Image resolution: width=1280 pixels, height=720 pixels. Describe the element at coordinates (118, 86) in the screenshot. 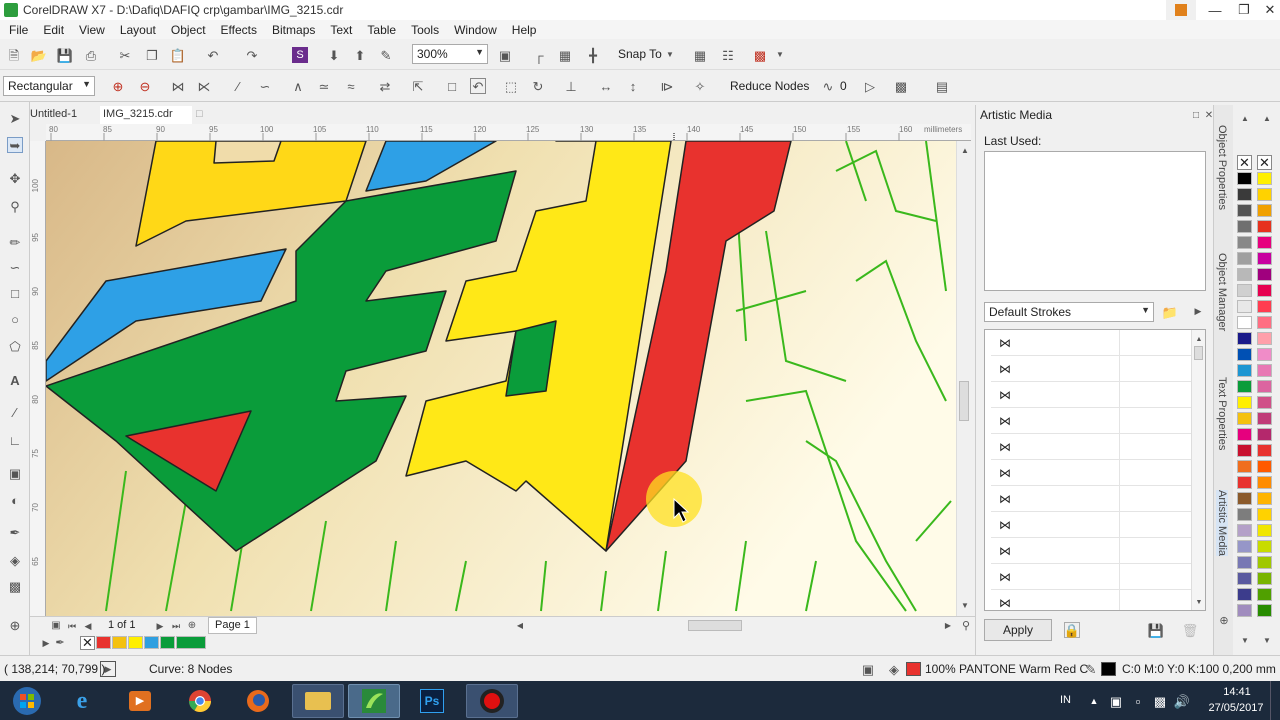

I see `add-nodes-icon: ⊕` at that location.